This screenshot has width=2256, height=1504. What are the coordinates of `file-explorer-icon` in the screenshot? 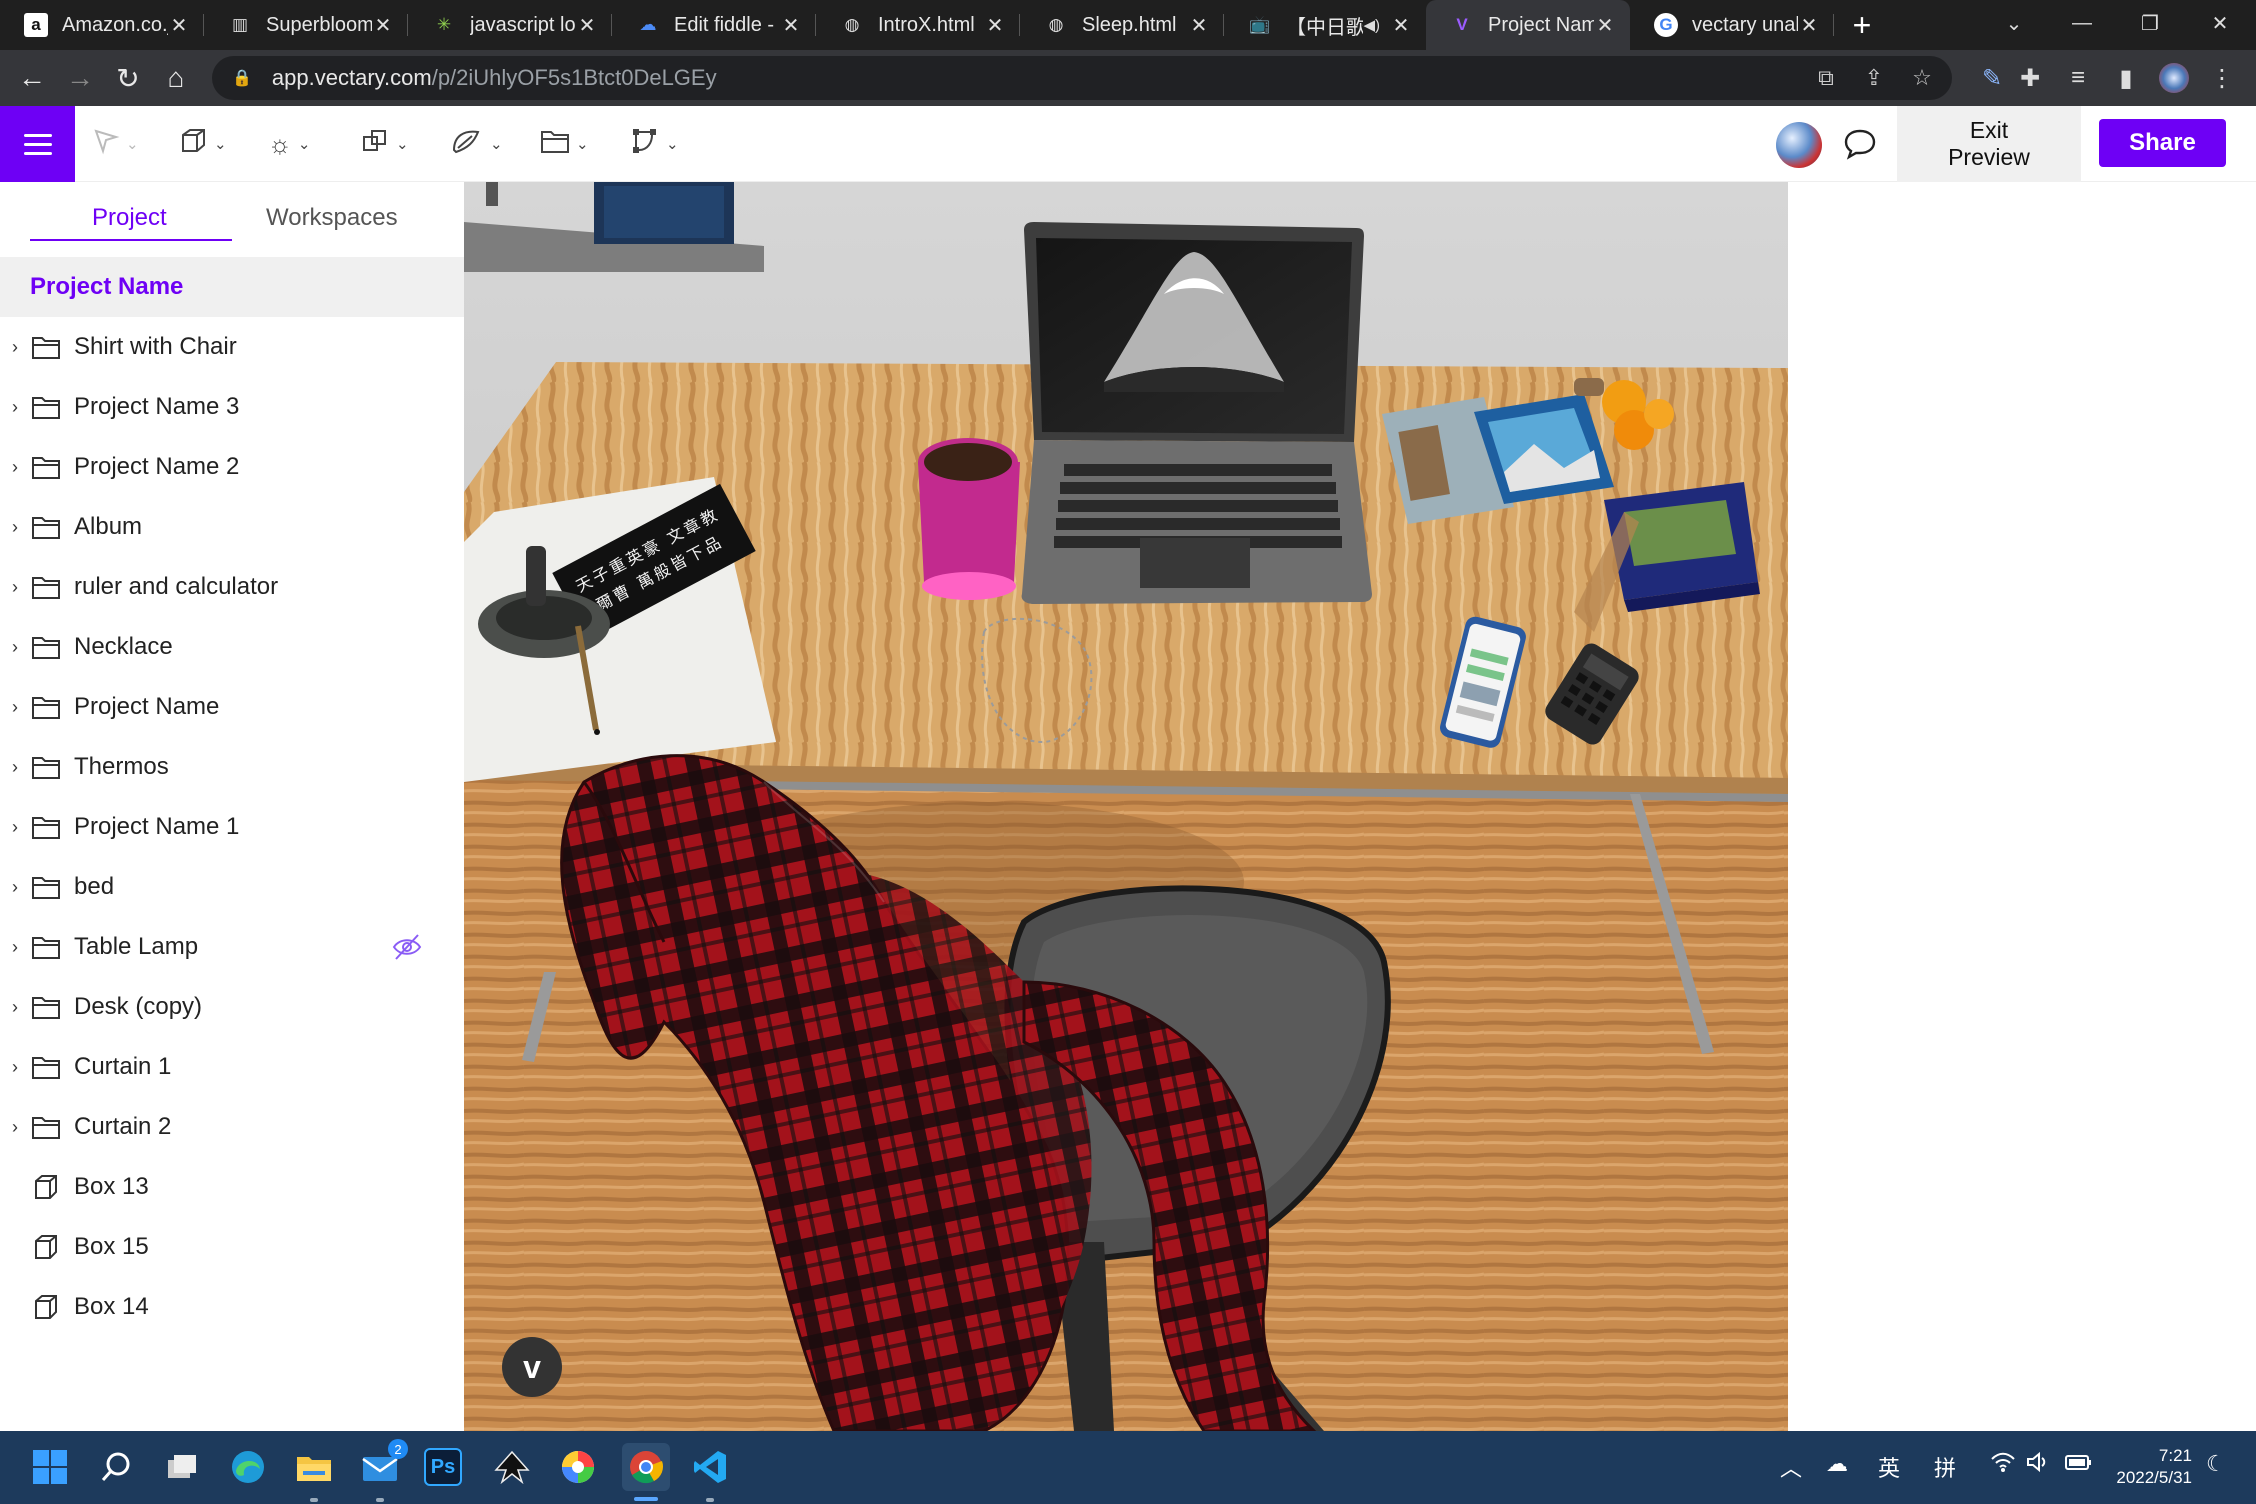 It's located at (314, 1467).